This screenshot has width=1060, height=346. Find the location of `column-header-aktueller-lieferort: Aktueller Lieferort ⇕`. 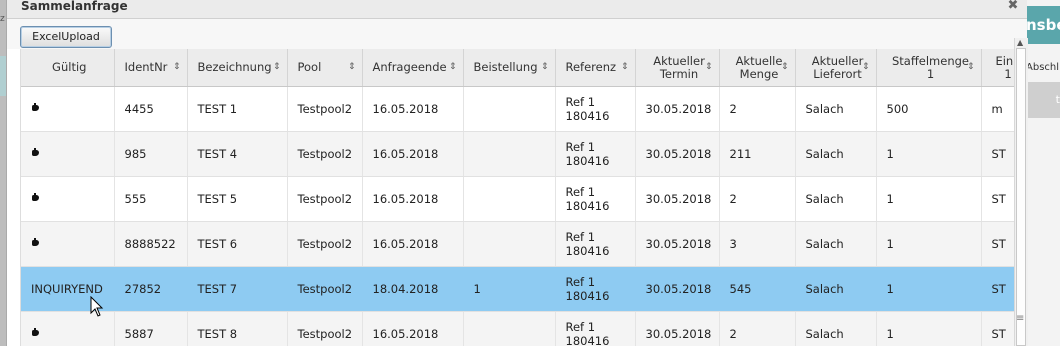

column-header-aktueller-lieferort: Aktueller Lieferort ⇕ is located at coordinates (836, 68).